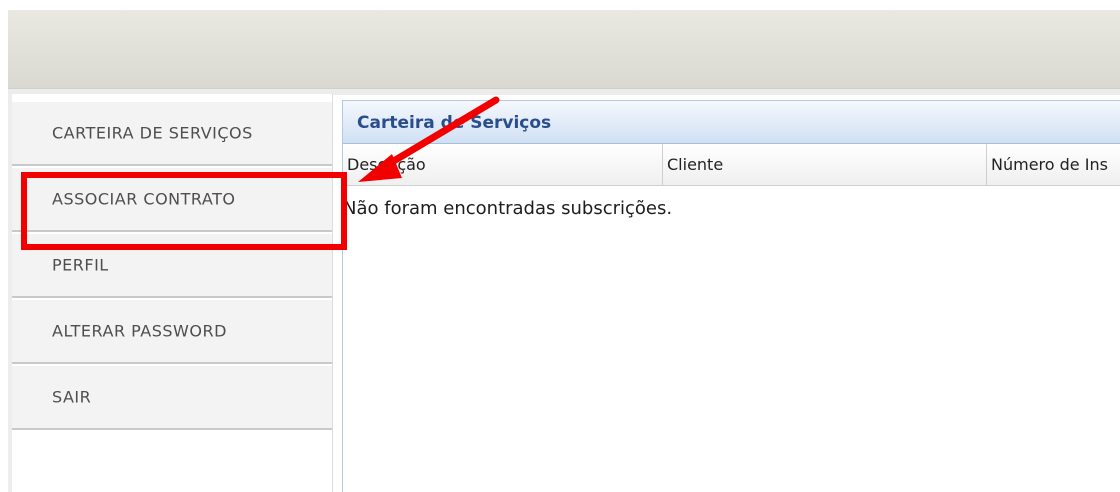 This screenshot has width=1120, height=492. Describe the element at coordinates (139, 331) in the screenshot. I see `sidebar-item-label: ALTERAR PASSWORD` at that location.